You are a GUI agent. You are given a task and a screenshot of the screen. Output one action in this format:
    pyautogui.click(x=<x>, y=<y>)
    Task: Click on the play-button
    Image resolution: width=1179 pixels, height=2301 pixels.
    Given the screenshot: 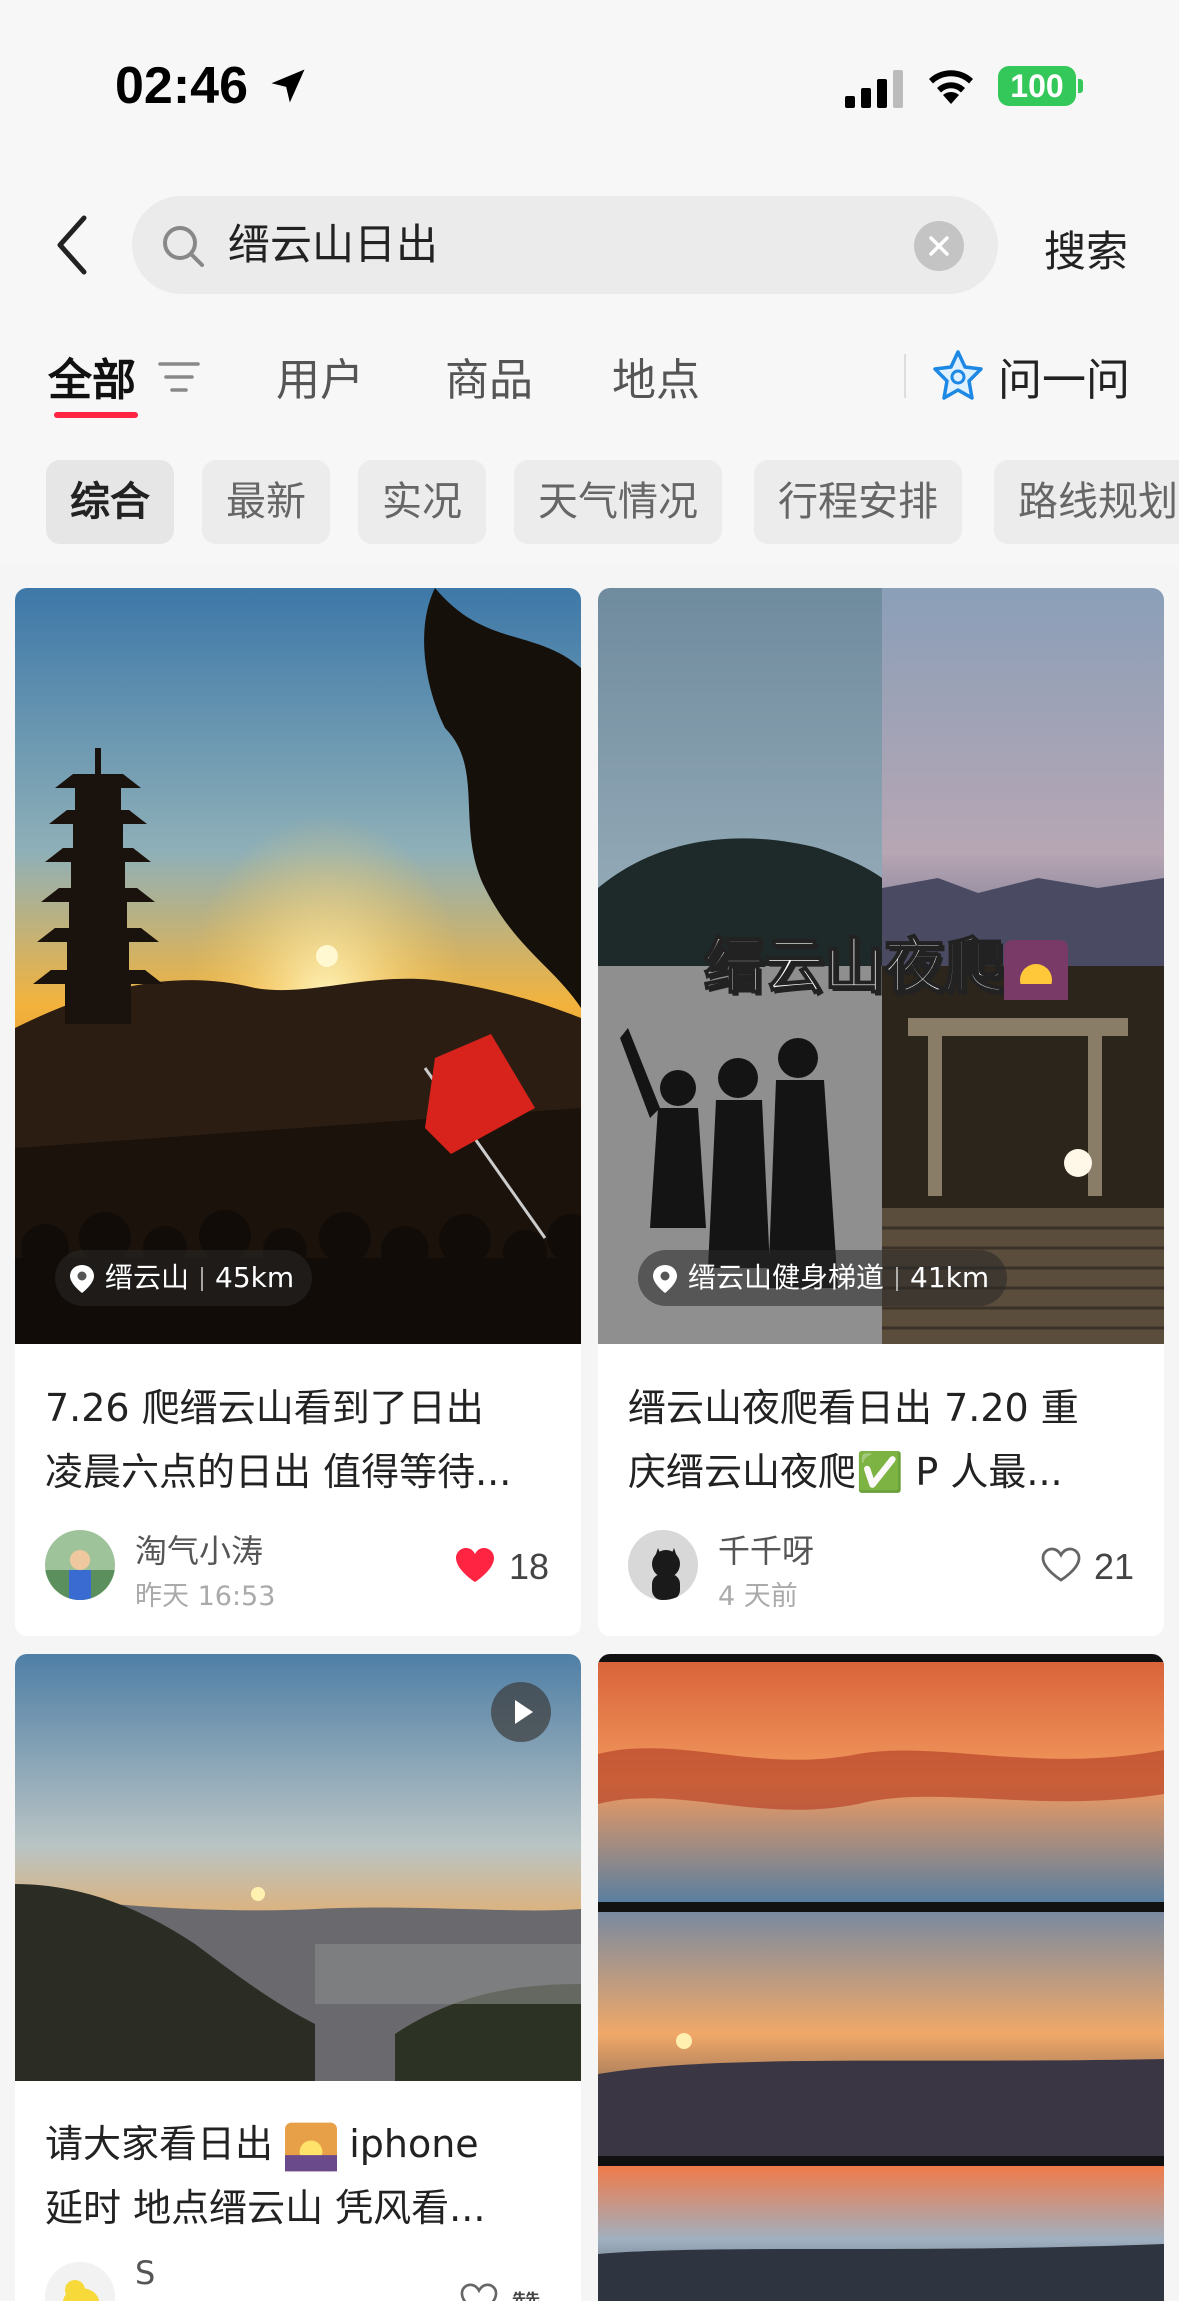 What is the action you would take?
    pyautogui.click(x=521, y=1712)
    